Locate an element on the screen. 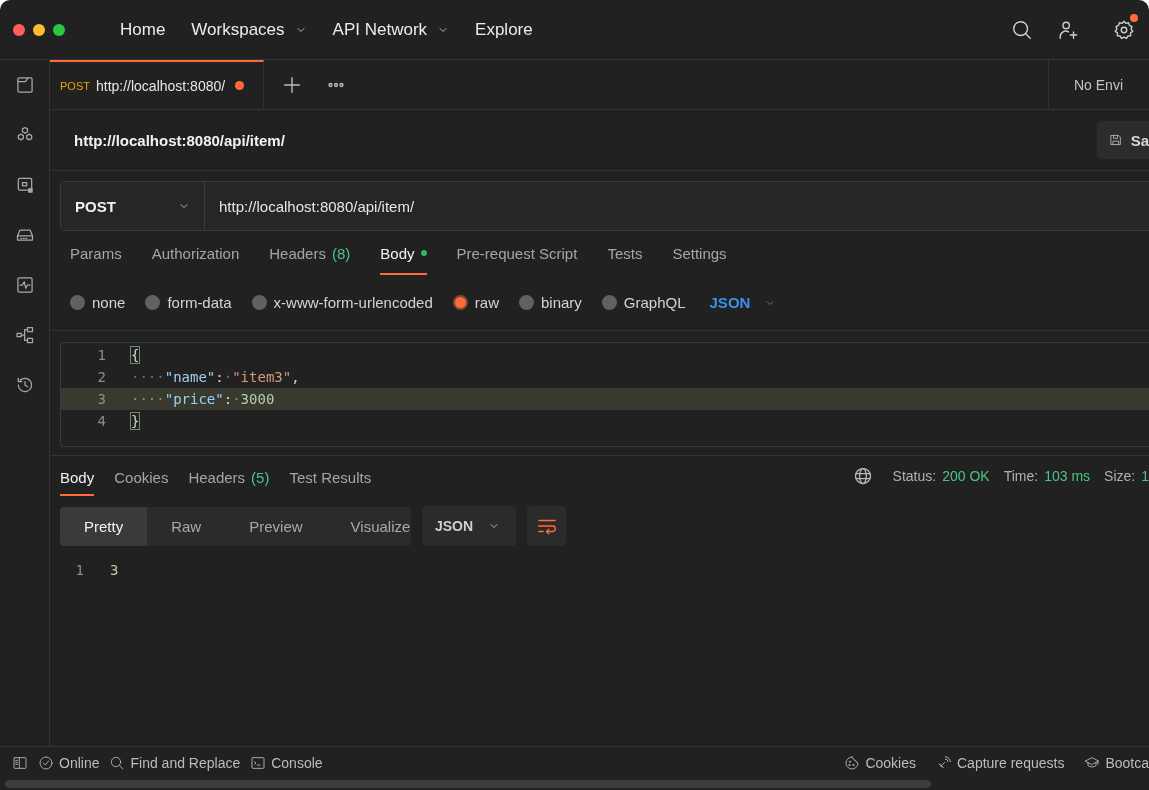  code-line: { is located at coordinates (135, 355).